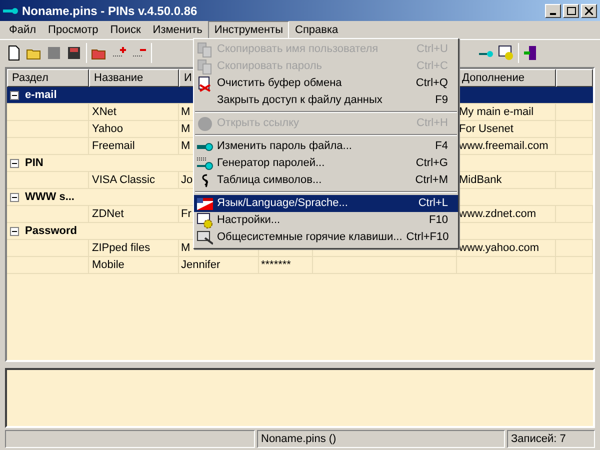 This screenshot has width=600, height=450. What do you see at coordinates (538, 439) in the screenshot?
I see `status-text: Записей: 7` at bounding box center [538, 439].